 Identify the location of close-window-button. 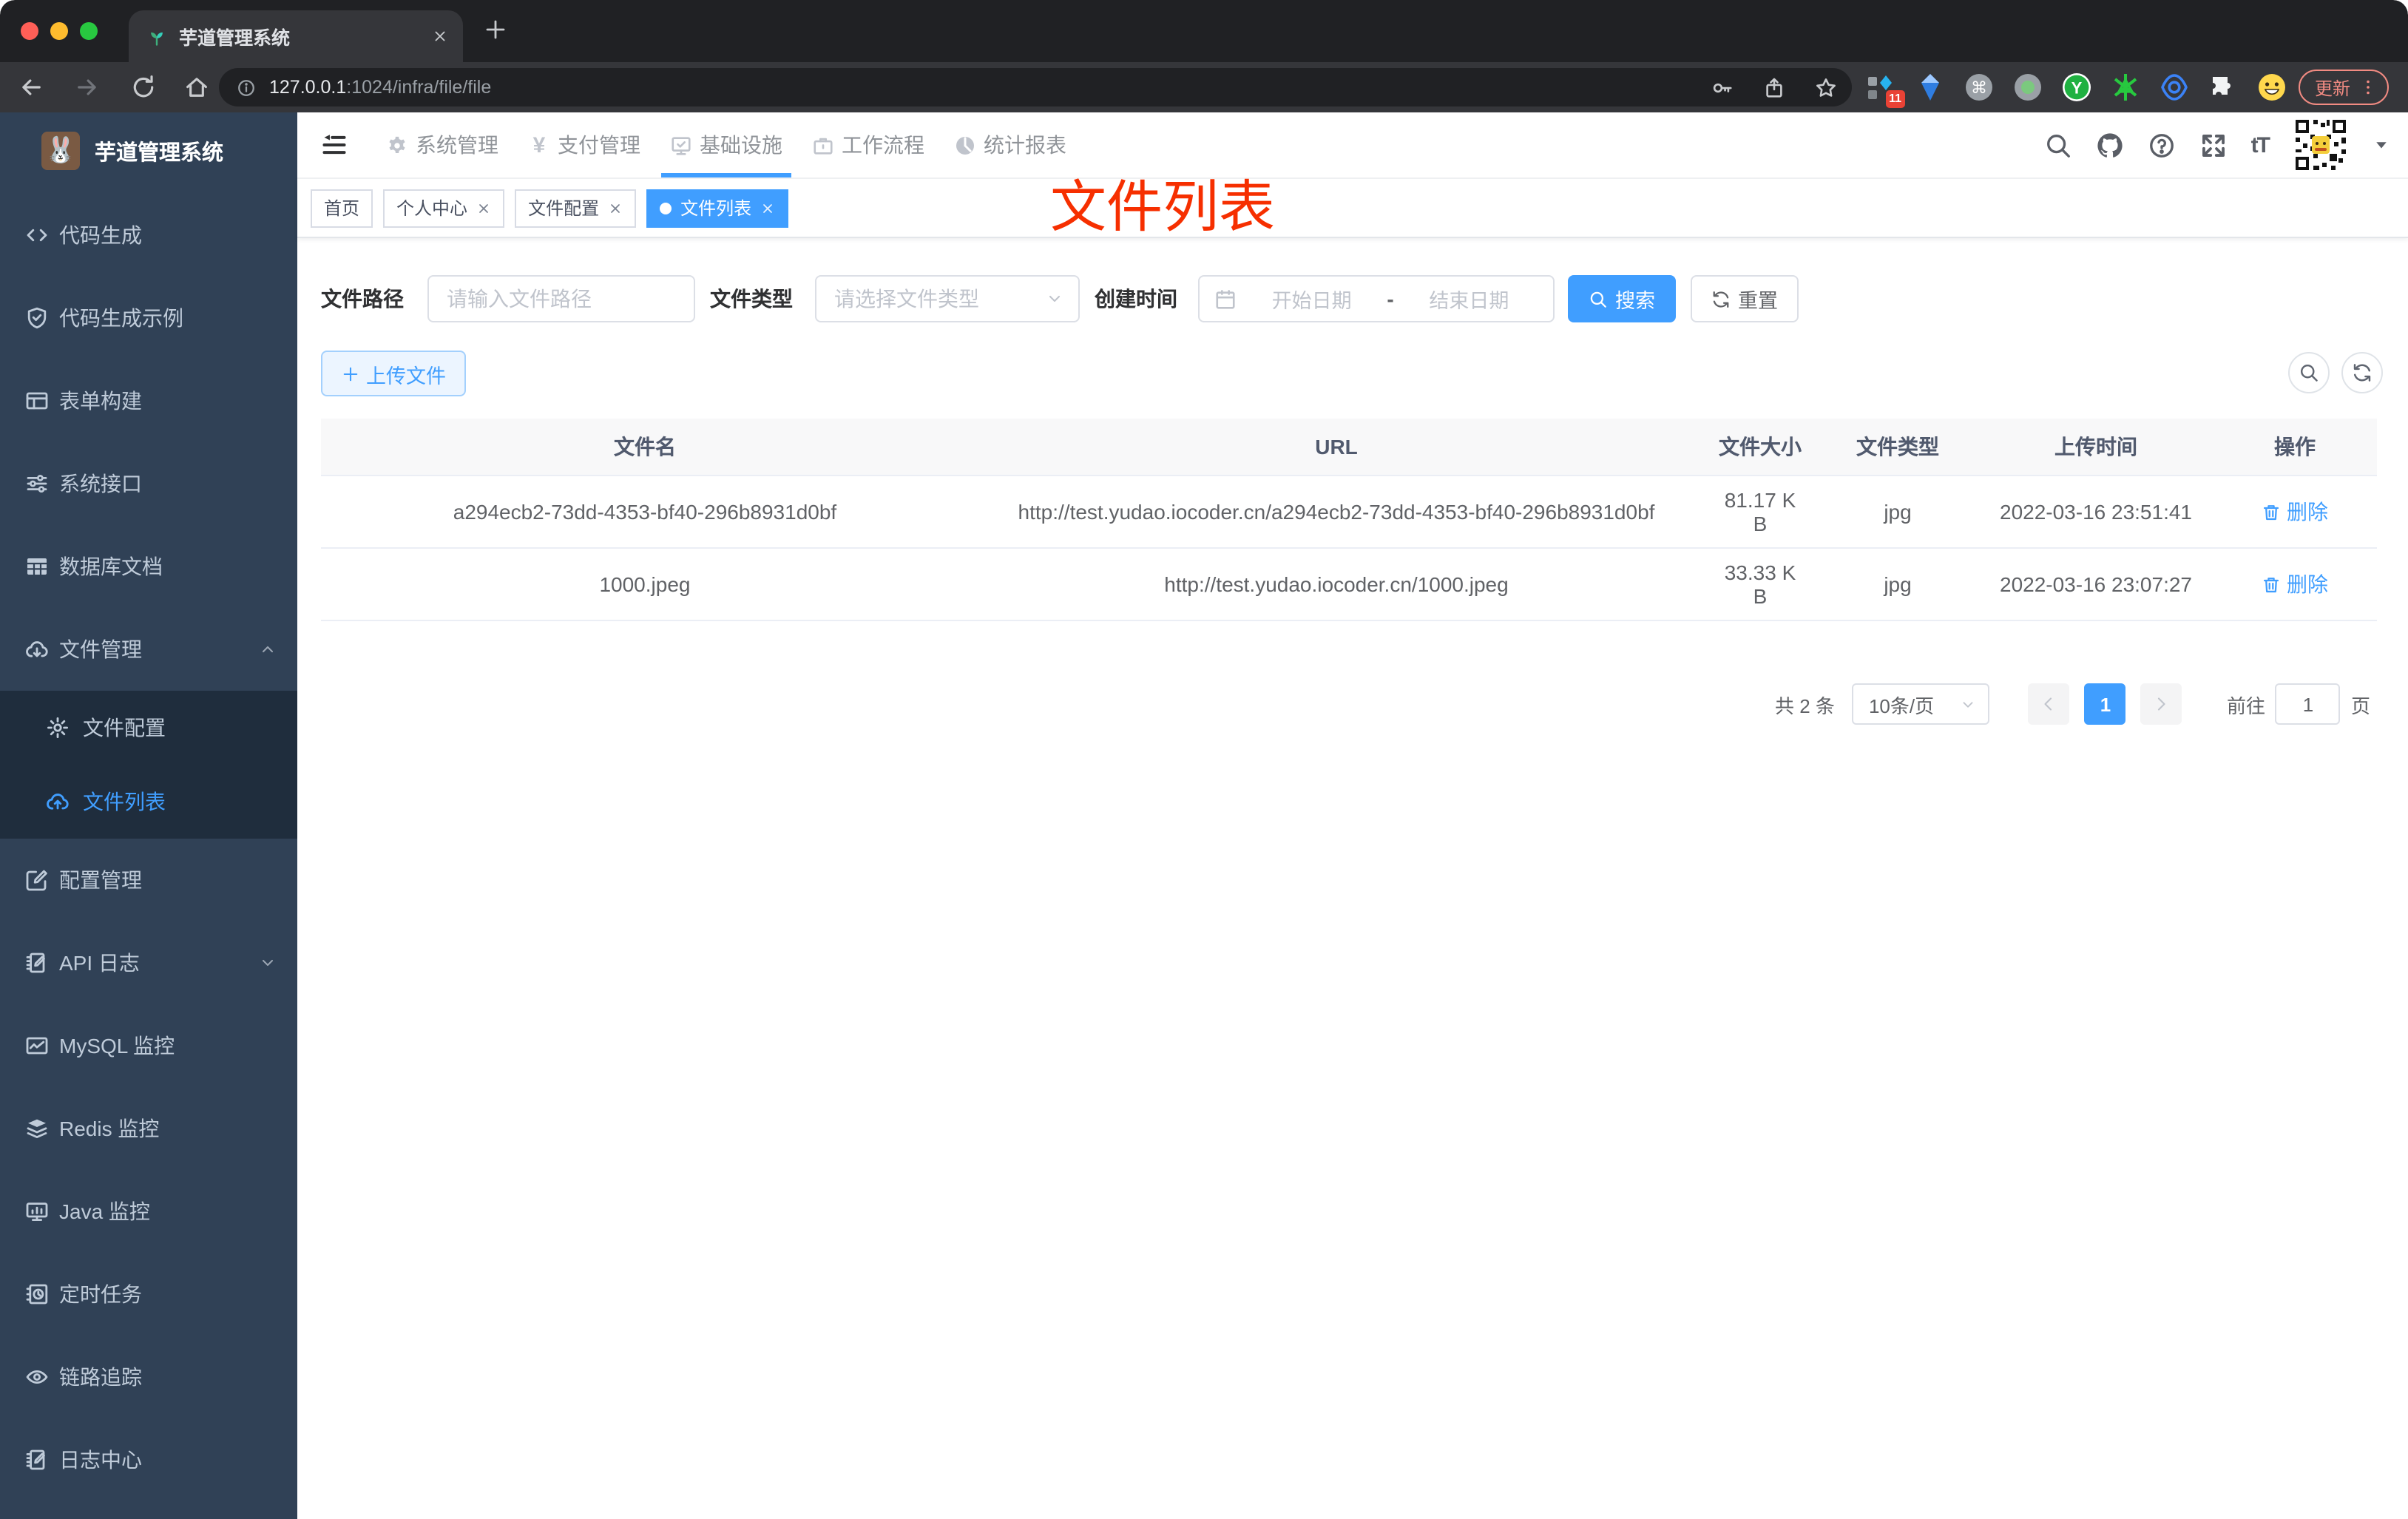
(29, 31).